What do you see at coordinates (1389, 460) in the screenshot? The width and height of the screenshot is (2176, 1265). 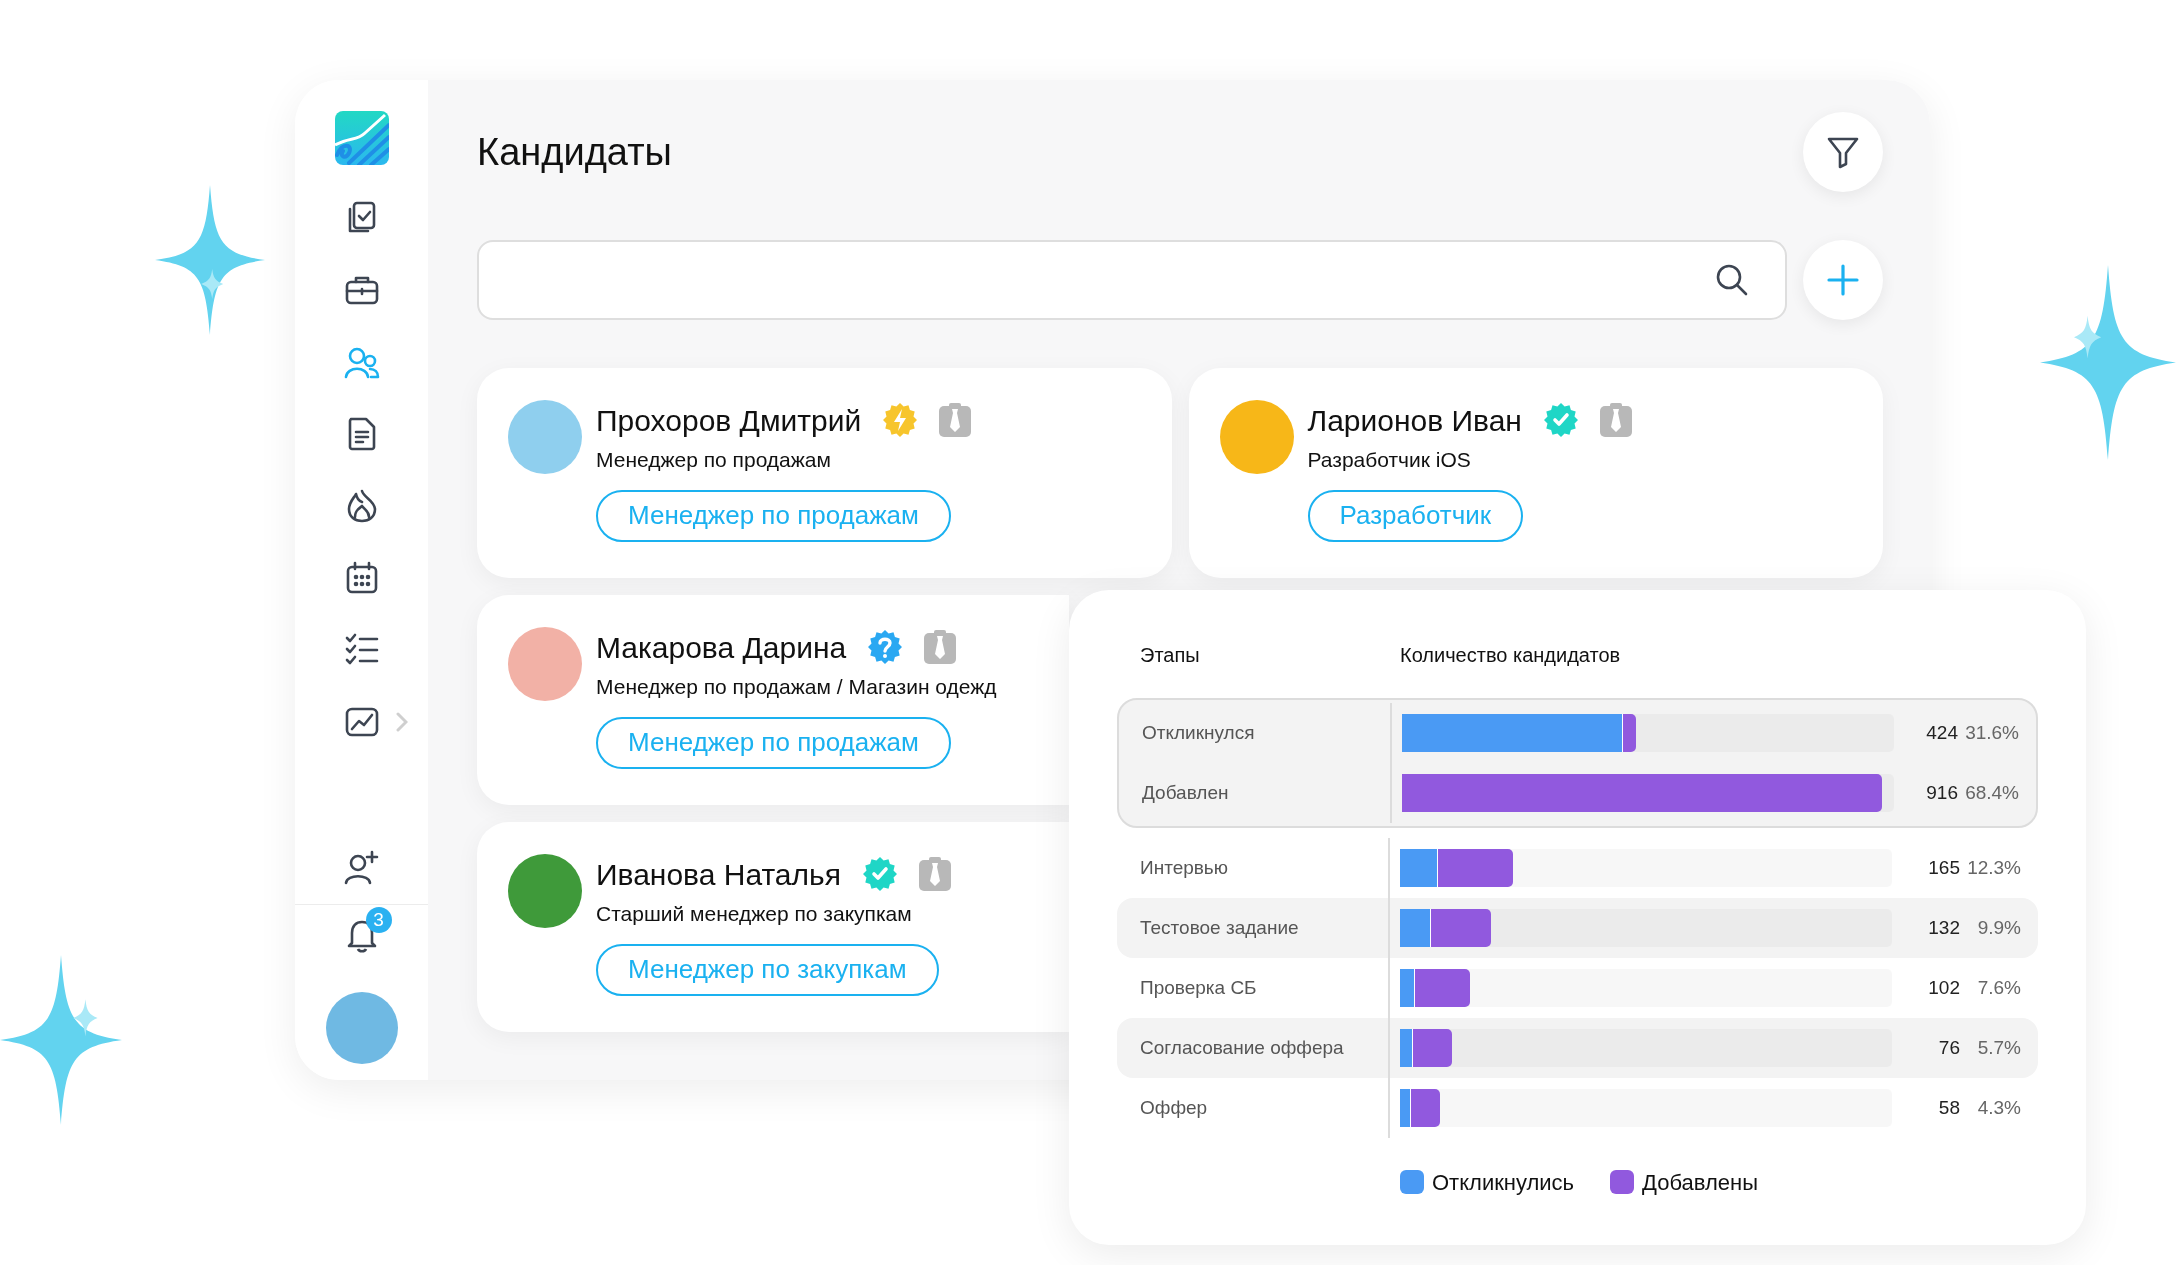 I see `candidate-position: Разработчик iOS` at bounding box center [1389, 460].